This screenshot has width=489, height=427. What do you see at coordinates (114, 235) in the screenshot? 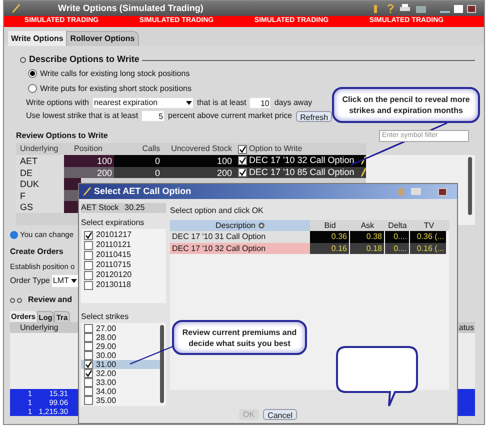
I see `expiration-item: 20101217` at bounding box center [114, 235].